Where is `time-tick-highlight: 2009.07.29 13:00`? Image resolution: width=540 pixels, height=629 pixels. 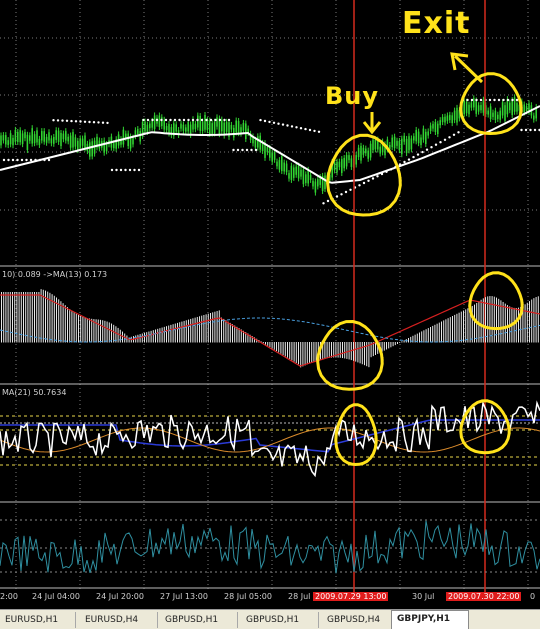 time-tick-highlight: 2009.07.29 13:00 is located at coordinates (351, 596).